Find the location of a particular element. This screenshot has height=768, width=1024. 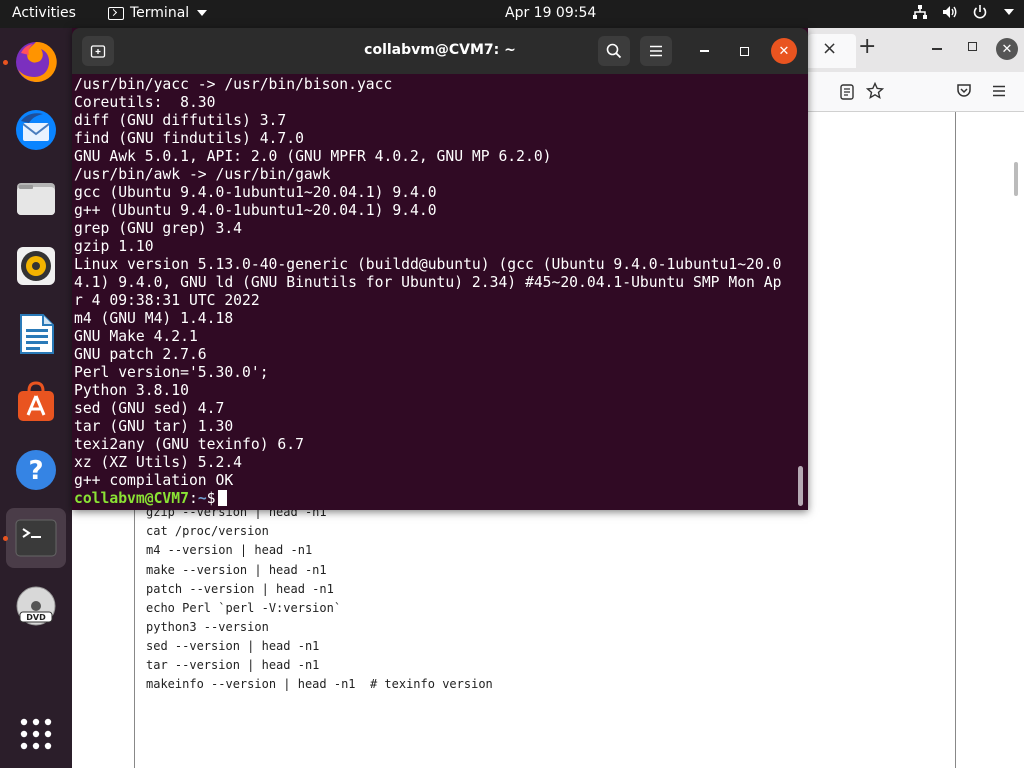

thunderbird-icon is located at coordinates (36, 130).